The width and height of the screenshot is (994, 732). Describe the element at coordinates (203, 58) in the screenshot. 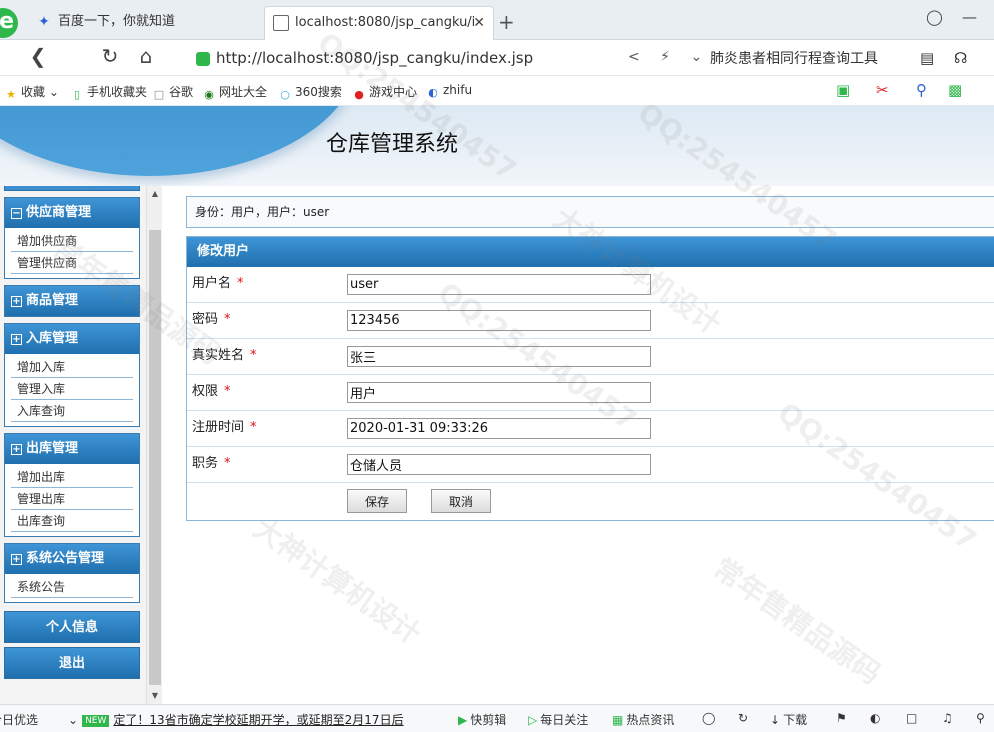

I see `shield-icon` at that location.